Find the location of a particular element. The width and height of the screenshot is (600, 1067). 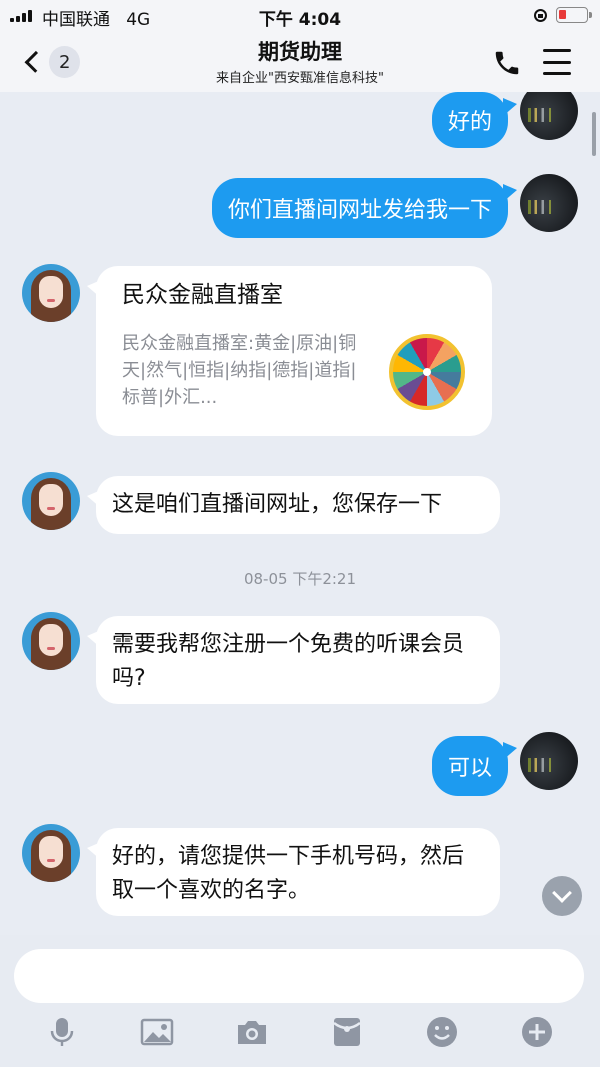

more-button is located at coordinates (537, 1032).